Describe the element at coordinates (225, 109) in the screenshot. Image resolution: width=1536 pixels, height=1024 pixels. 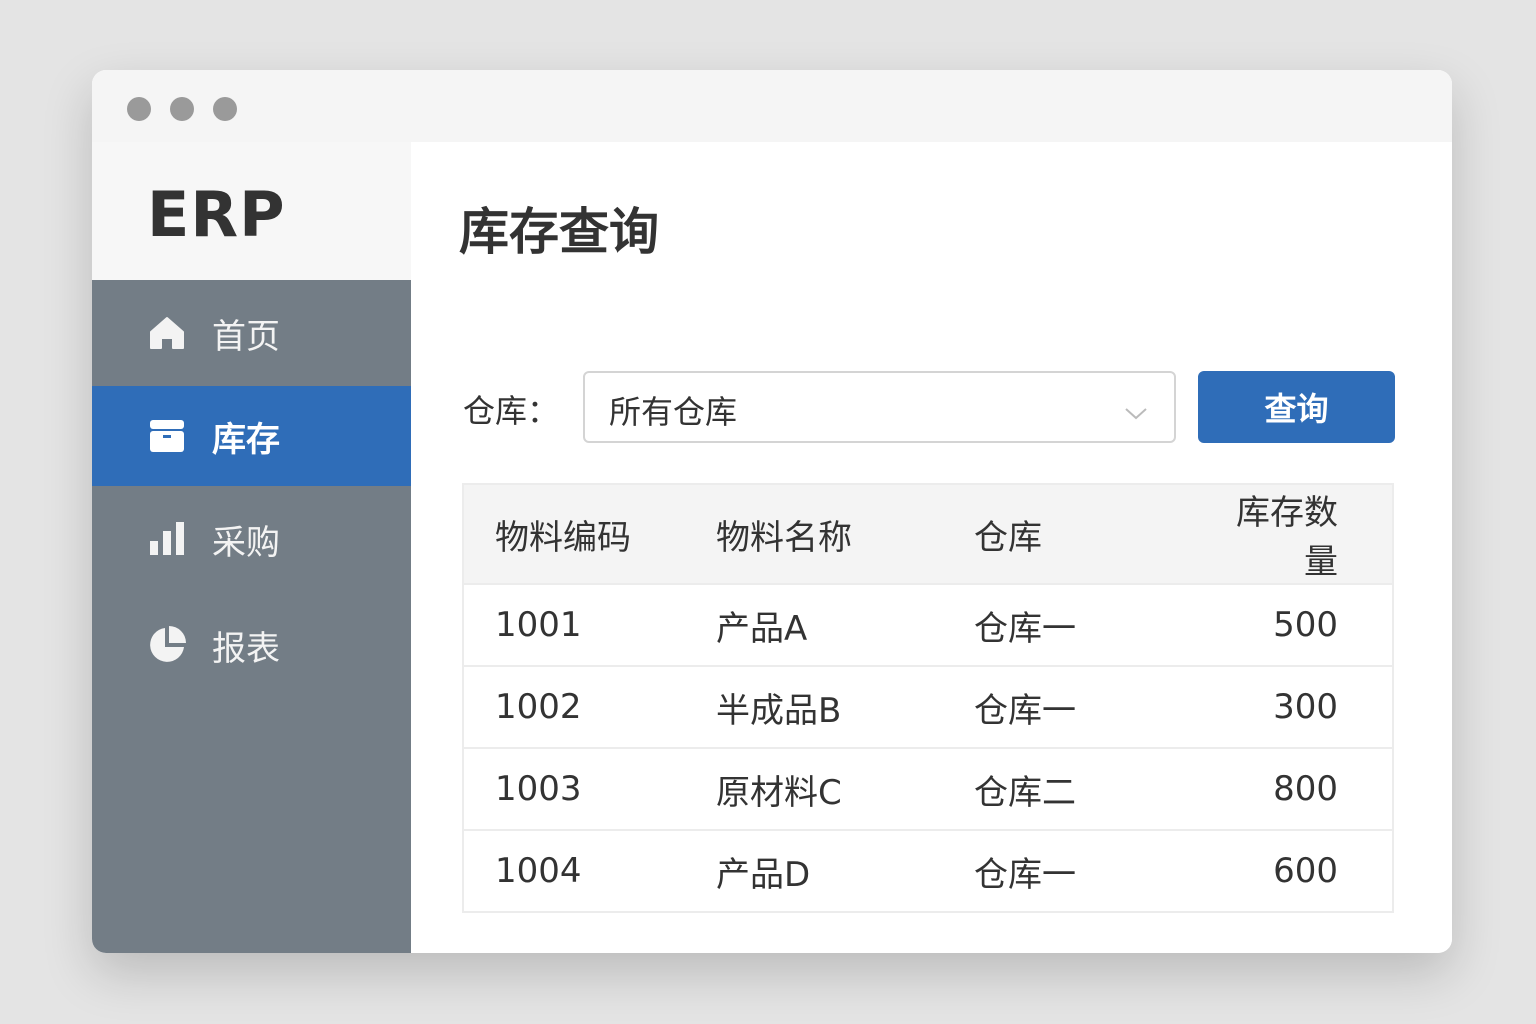
I see `window-maximize-button` at that location.